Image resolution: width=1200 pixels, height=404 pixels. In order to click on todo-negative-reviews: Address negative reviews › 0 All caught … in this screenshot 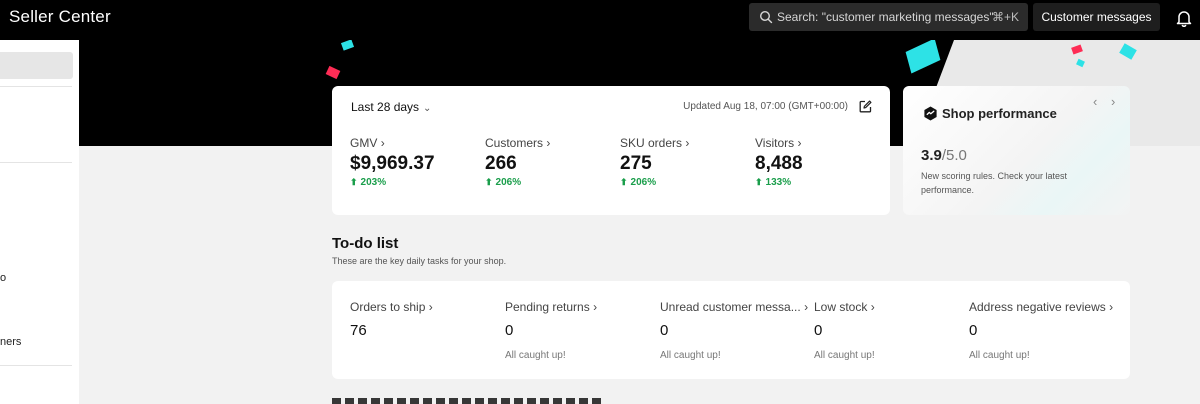, I will do `click(1044, 330)`.